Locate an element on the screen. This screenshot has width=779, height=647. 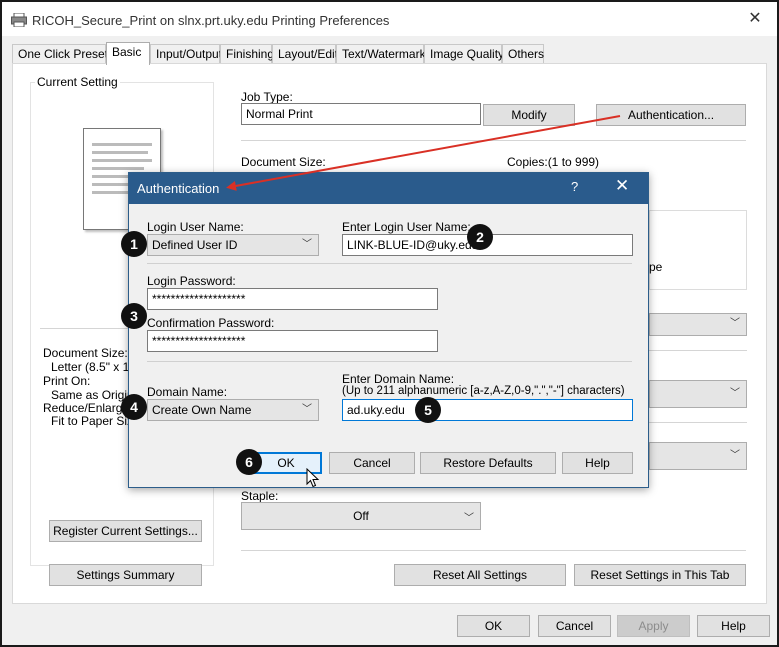
job-type-label: Job Type: is located at coordinates (267, 97).